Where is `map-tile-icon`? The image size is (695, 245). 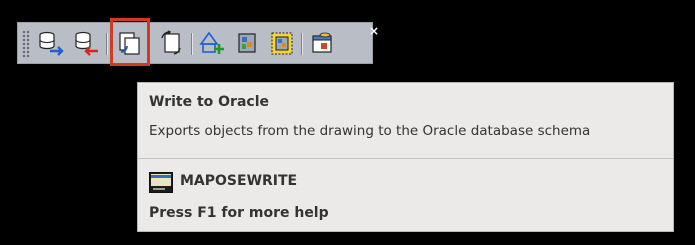
map-tile-icon is located at coordinates (247, 43).